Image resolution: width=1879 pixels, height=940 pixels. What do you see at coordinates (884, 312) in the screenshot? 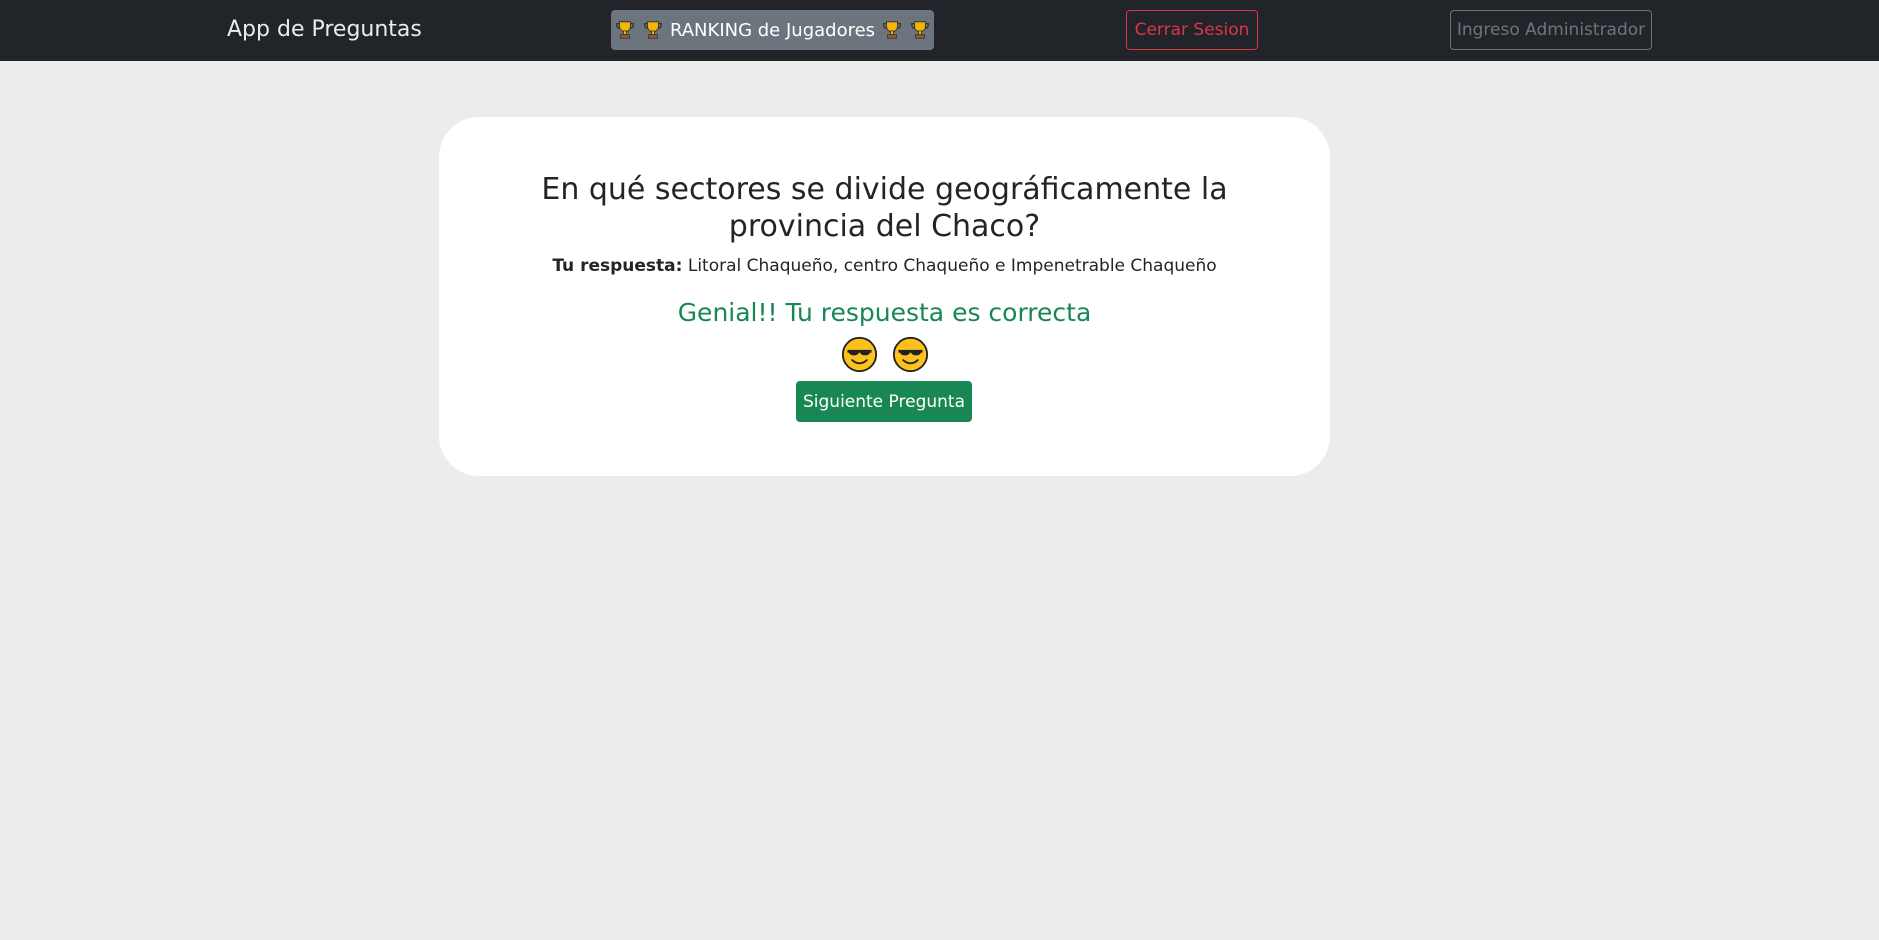
I see `result-message: Genial!! Tu respuesta es correcta` at bounding box center [884, 312].